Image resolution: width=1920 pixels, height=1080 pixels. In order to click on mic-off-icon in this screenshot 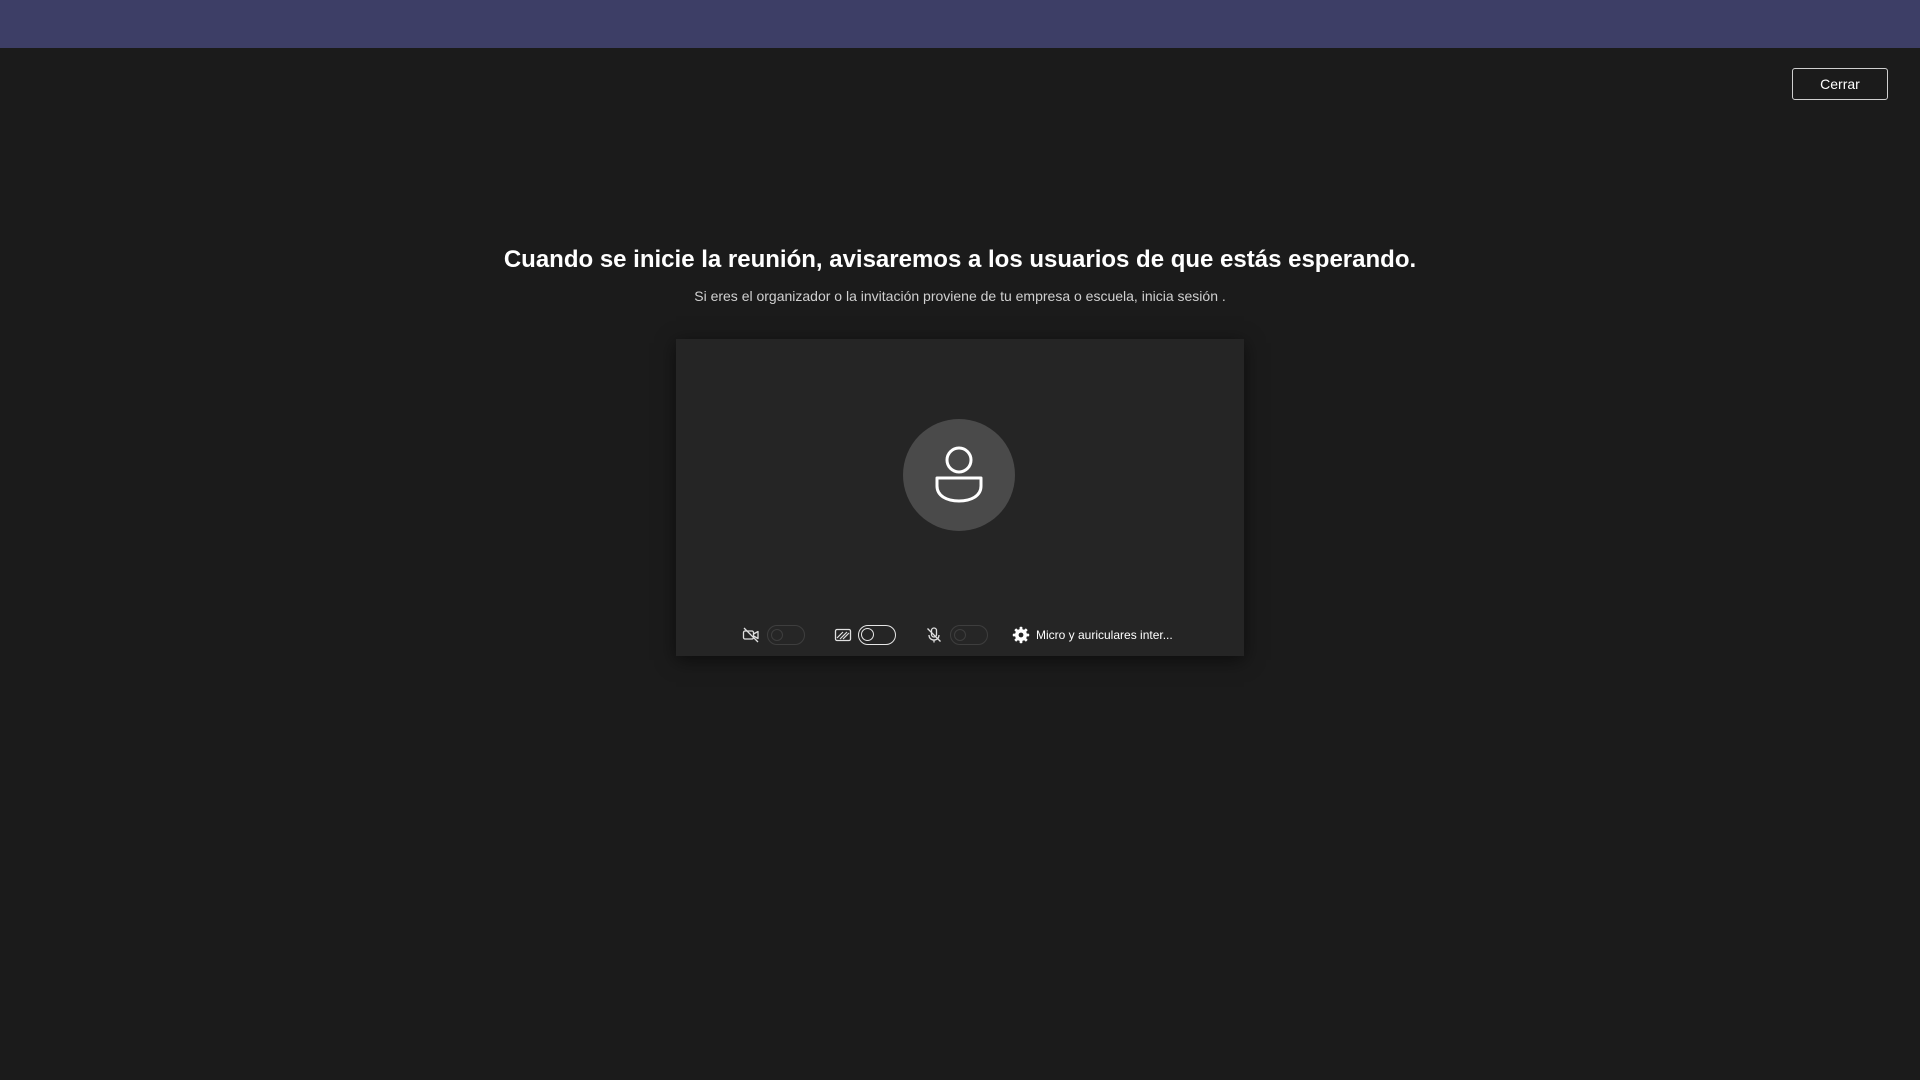, I will do `click(934, 635)`.